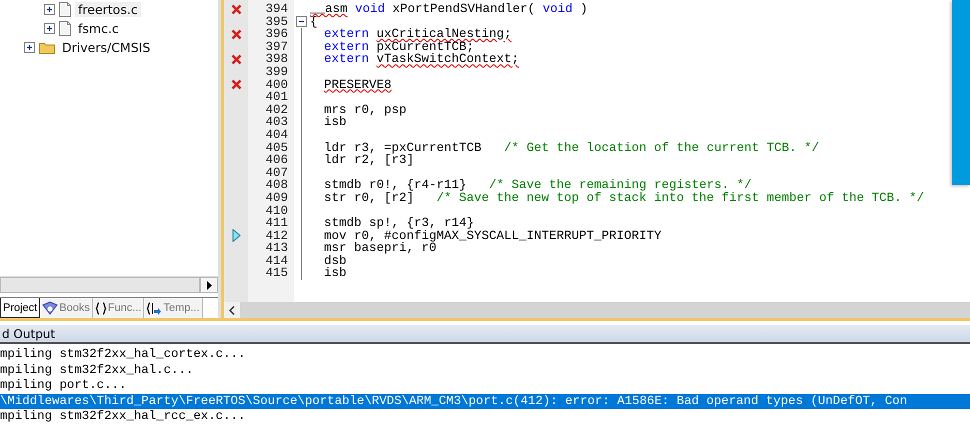 The image size is (970, 434). I want to click on line-number: 404, so click(276, 135).